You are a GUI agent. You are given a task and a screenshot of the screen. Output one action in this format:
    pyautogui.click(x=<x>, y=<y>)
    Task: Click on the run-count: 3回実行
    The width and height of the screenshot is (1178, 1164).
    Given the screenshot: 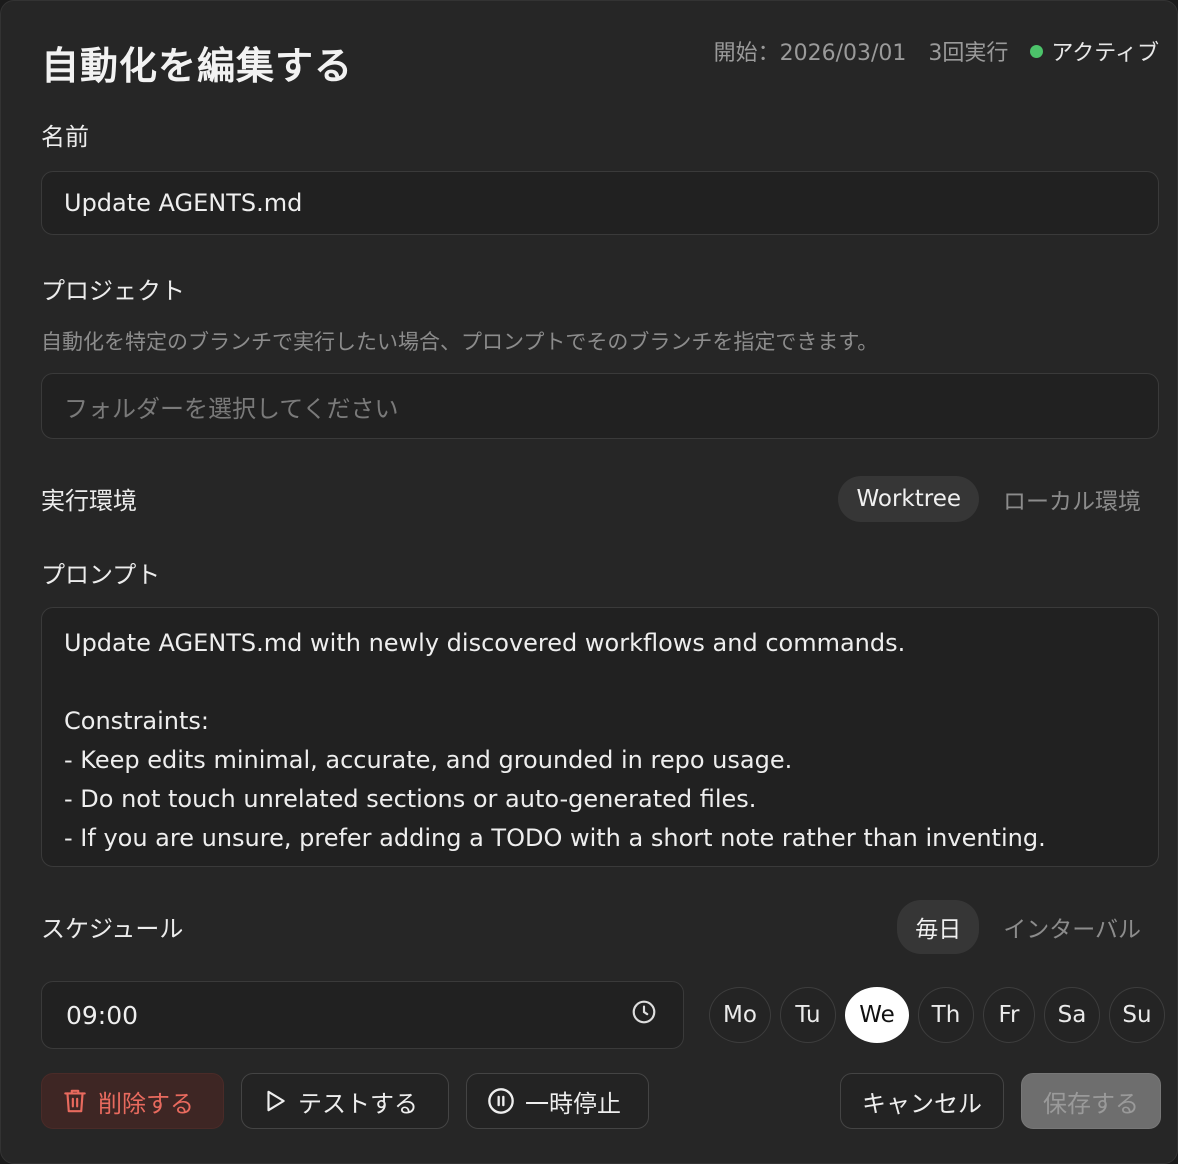 What is the action you would take?
    pyautogui.click(x=968, y=53)
    